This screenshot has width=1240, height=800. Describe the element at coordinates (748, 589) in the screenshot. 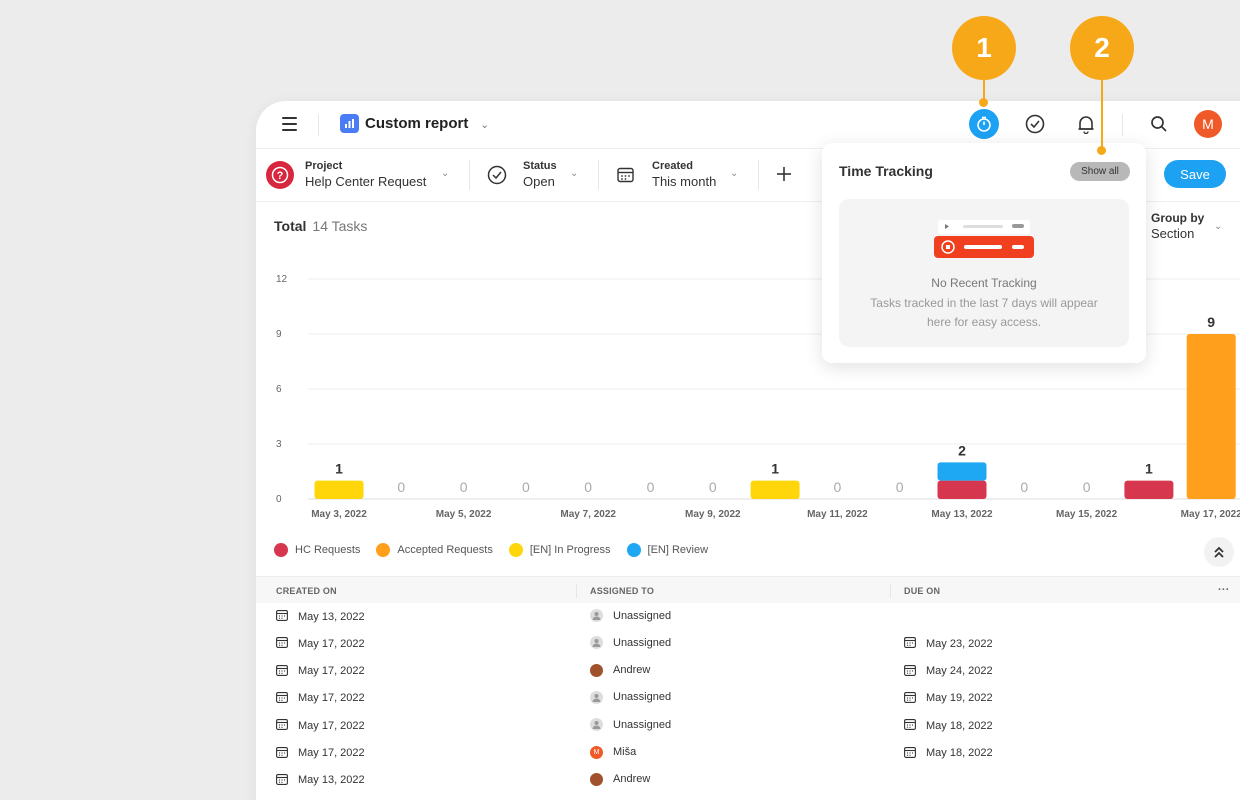

I see `table-header: CREATED ON ASSIGNED TO DUE ON ···` at that location.